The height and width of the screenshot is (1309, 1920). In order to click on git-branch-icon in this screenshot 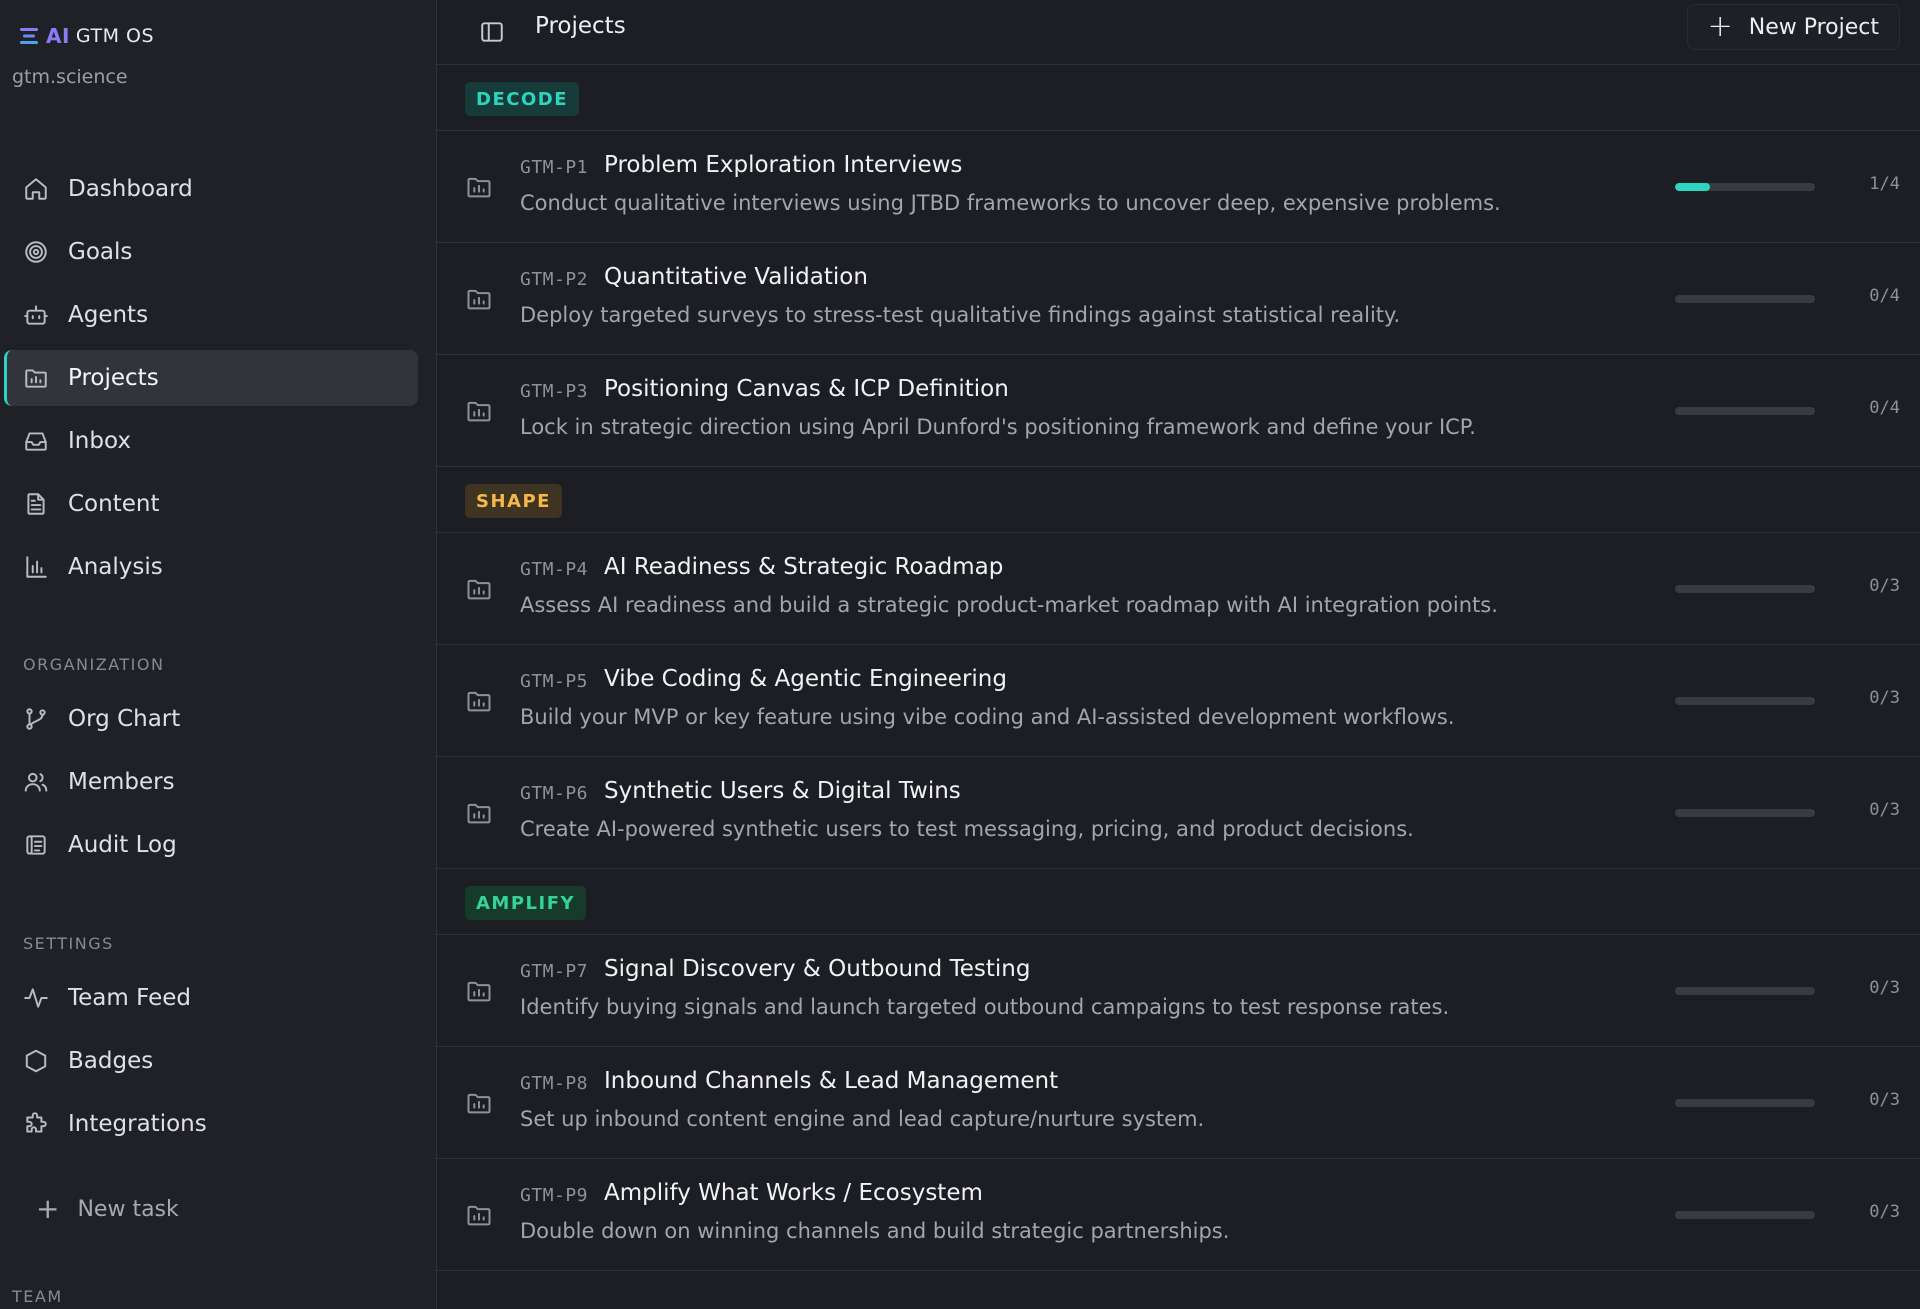, I will do `click(36, 719)`.